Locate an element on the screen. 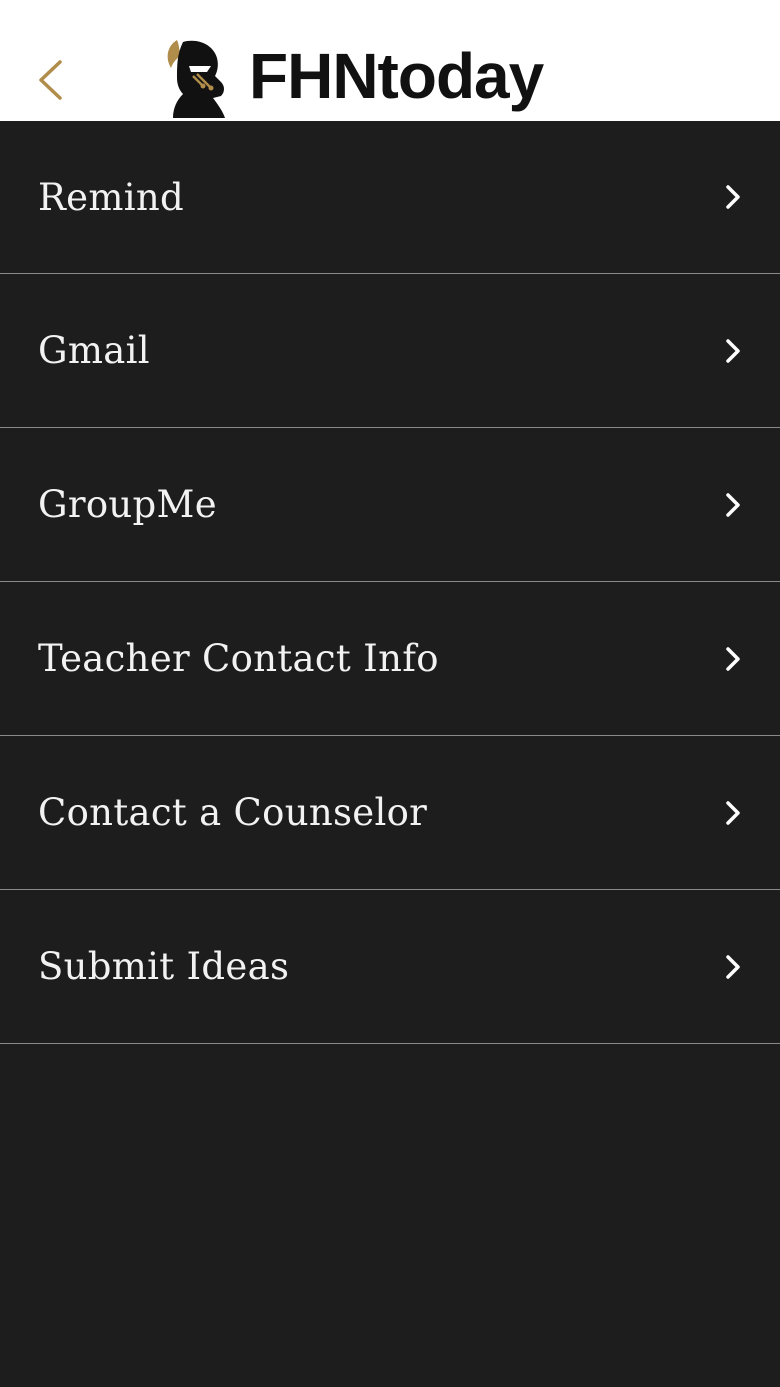  chevron-left-icon is located at coordinates (50, 80).